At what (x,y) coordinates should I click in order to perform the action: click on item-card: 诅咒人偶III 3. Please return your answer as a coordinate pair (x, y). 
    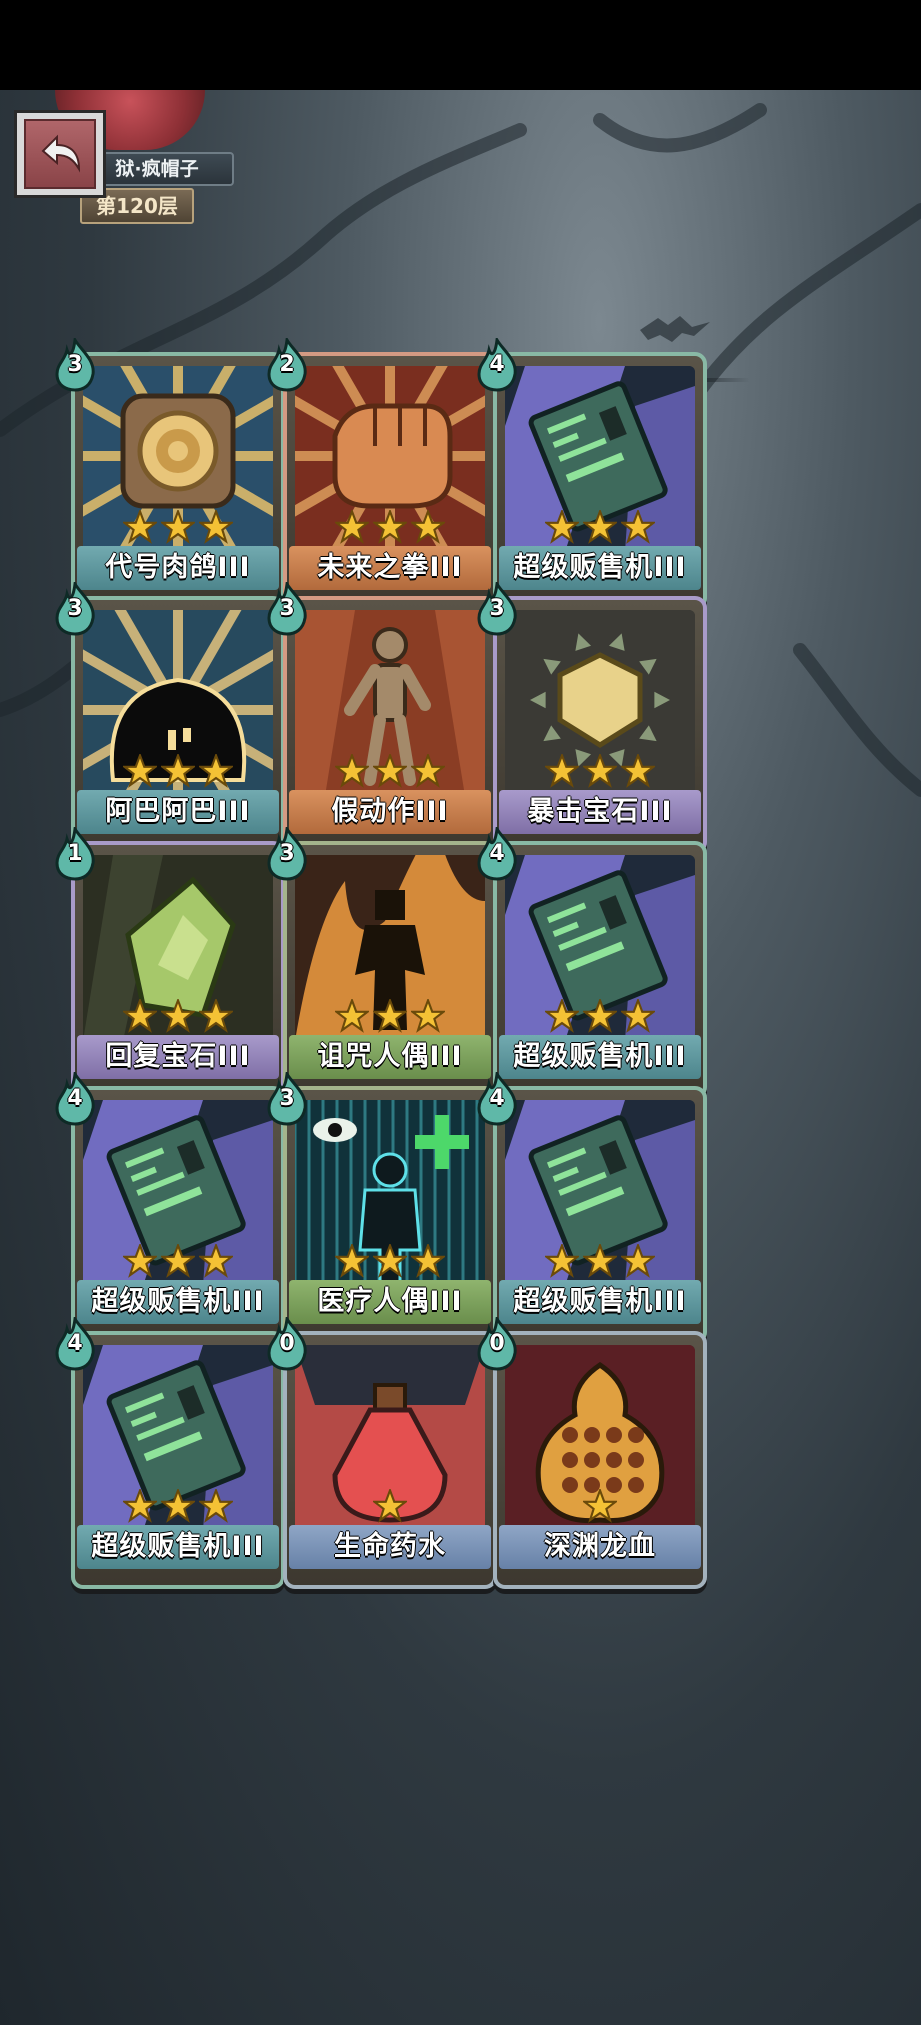
    Looking at the image, I should click on (381, 963).